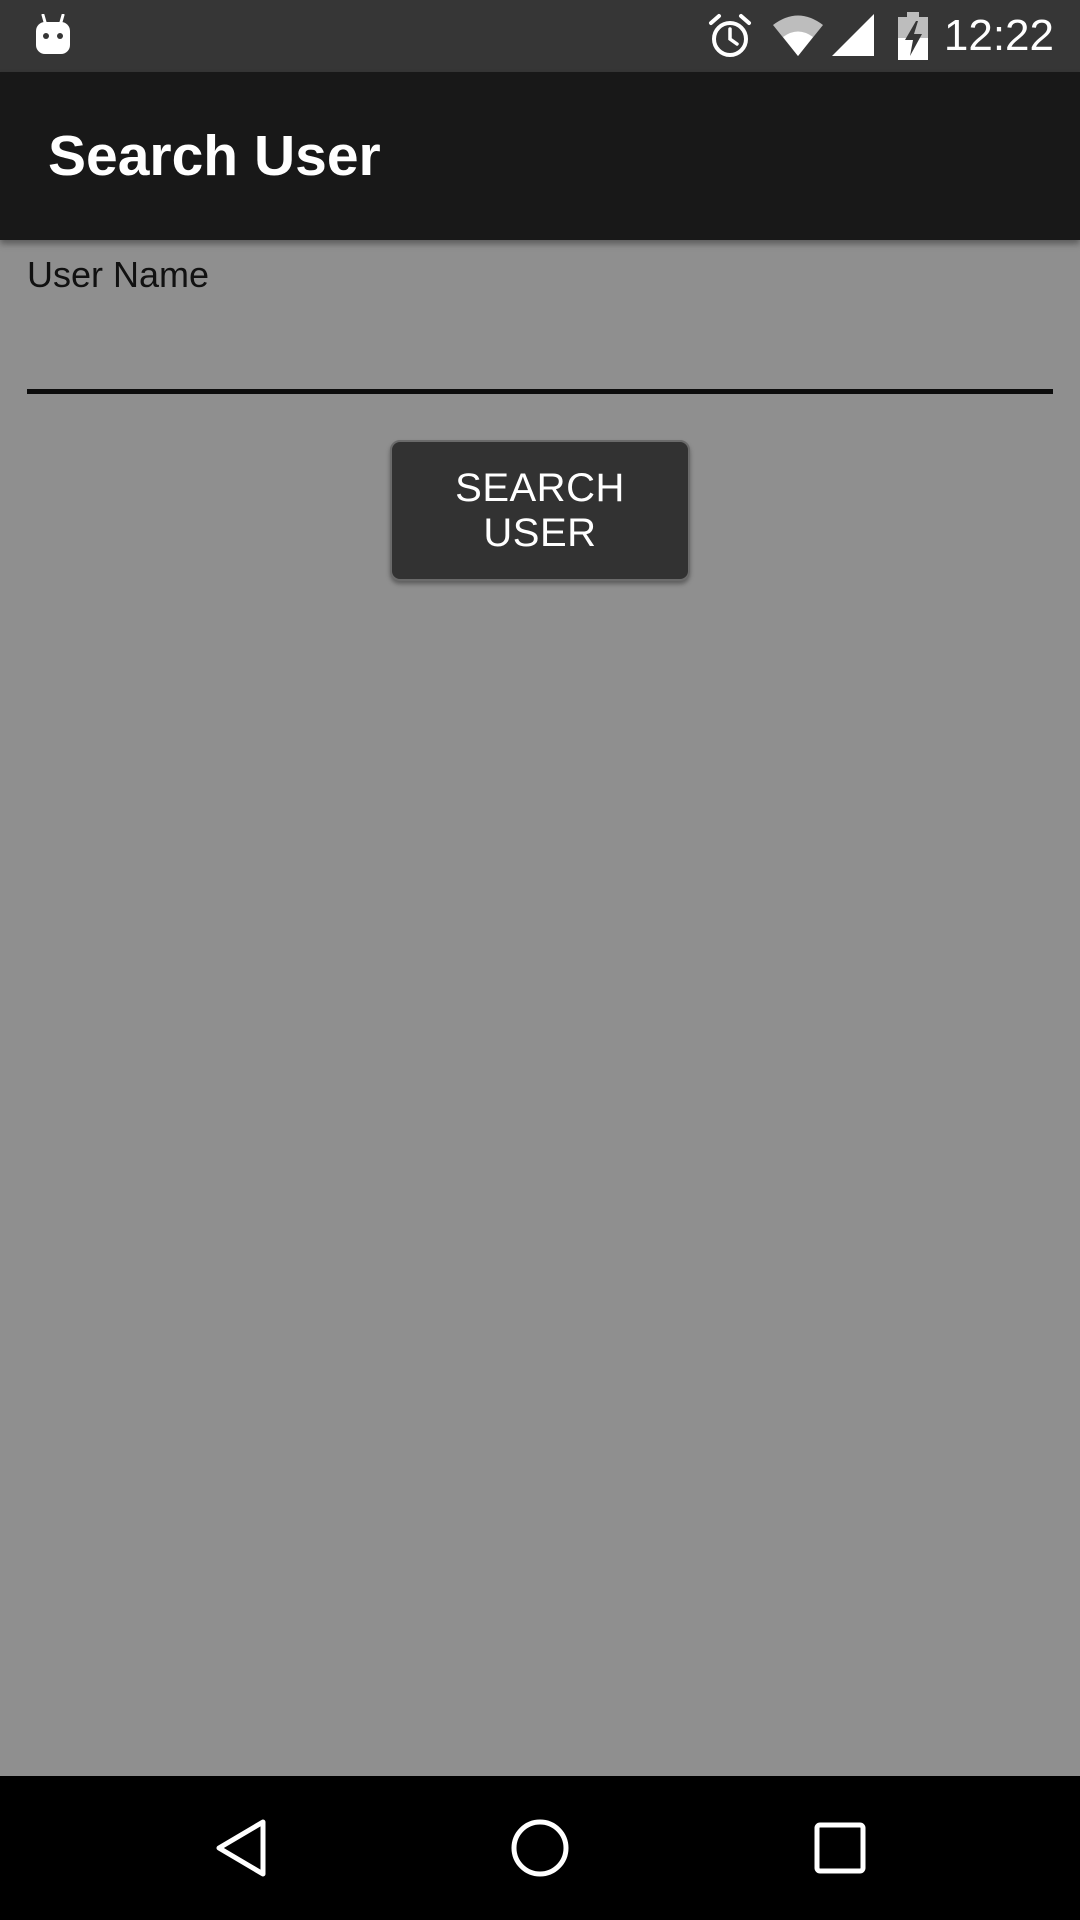 The height and width of the screenshot is (1920, 1080). I want to click on username-label: User Name, so click(118, 274).